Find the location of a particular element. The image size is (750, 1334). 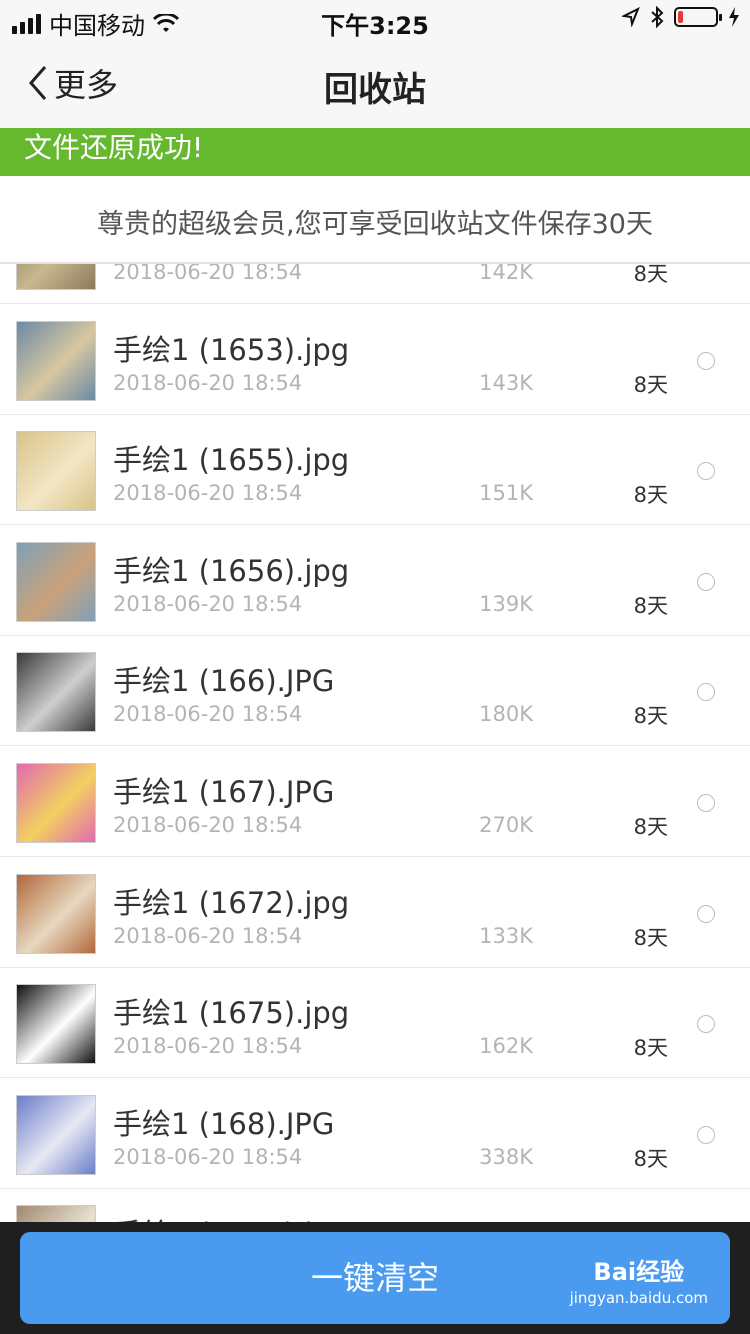

status-bar: 中国移动 下午3:25 is located at coordinates (375, 20).